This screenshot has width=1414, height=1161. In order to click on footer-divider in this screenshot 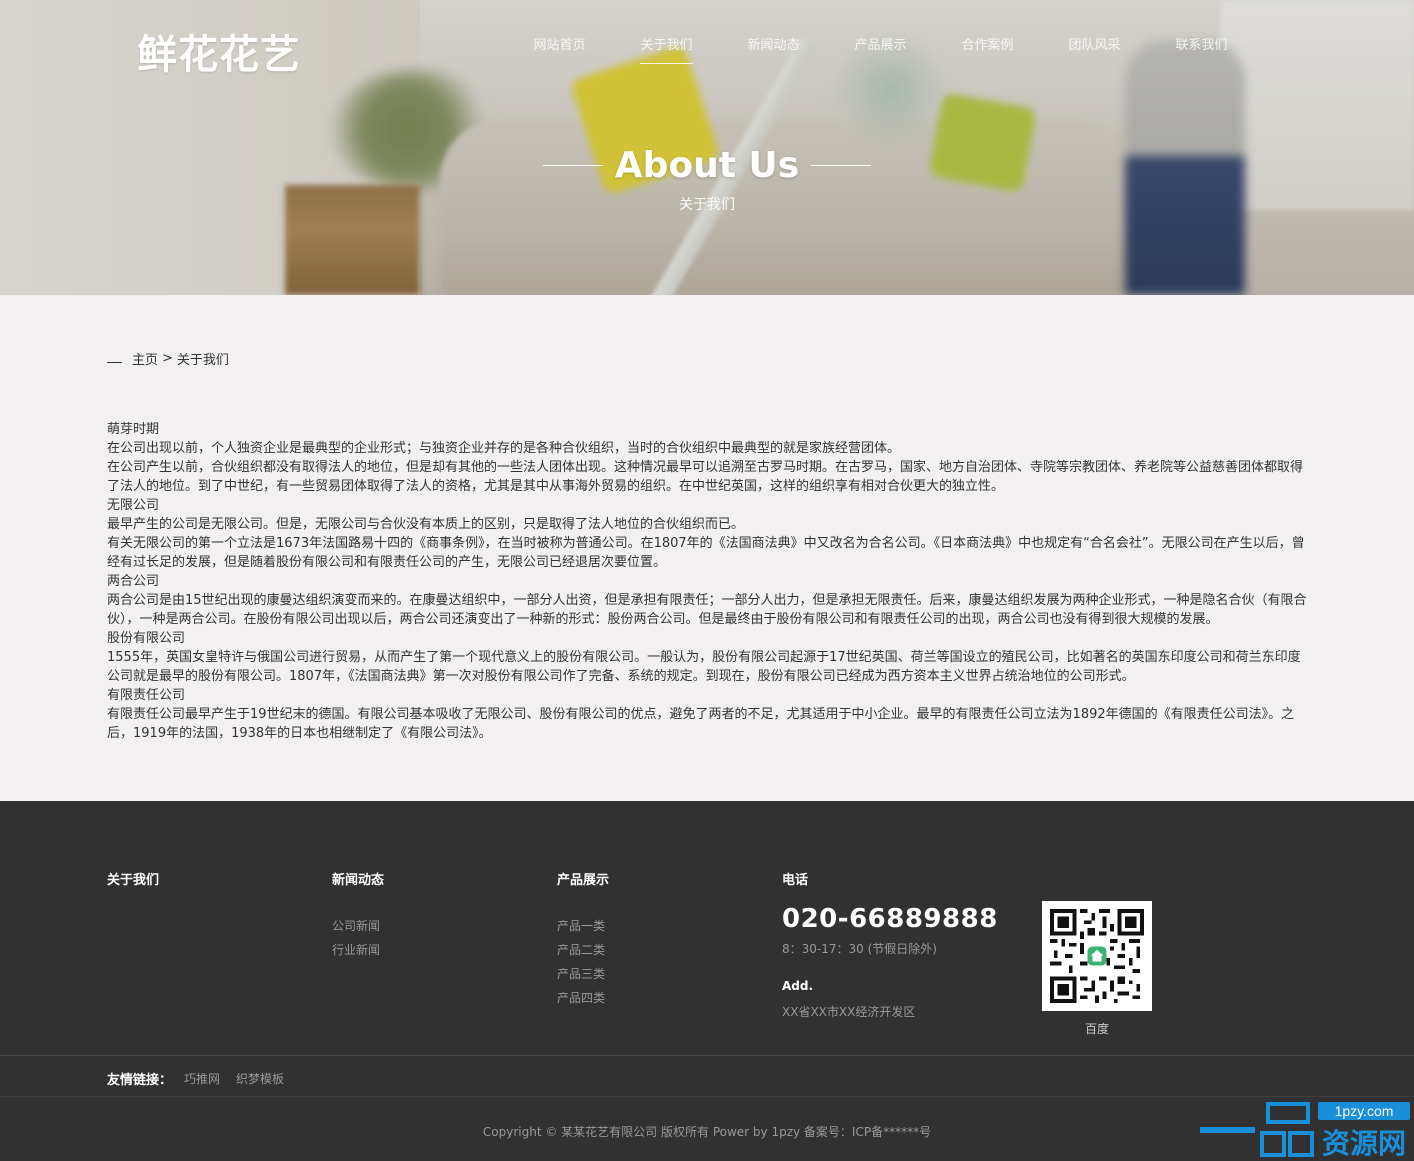, I will do `click(707, 1055)`.